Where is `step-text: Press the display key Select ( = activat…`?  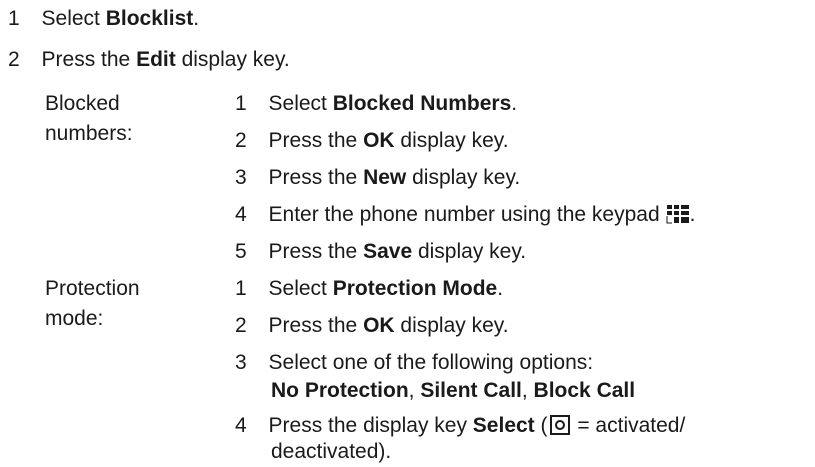
step-text: Press the display key Select ( = activat… is located at coordinates (477, 425).